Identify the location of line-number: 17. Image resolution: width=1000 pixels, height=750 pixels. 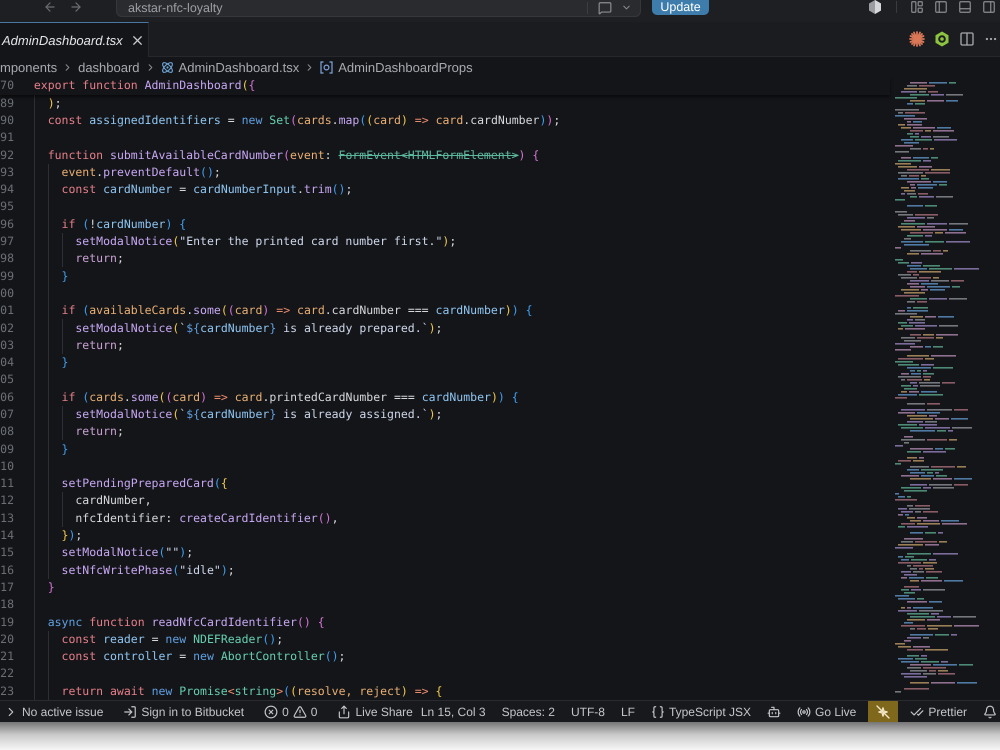
(7, 587).